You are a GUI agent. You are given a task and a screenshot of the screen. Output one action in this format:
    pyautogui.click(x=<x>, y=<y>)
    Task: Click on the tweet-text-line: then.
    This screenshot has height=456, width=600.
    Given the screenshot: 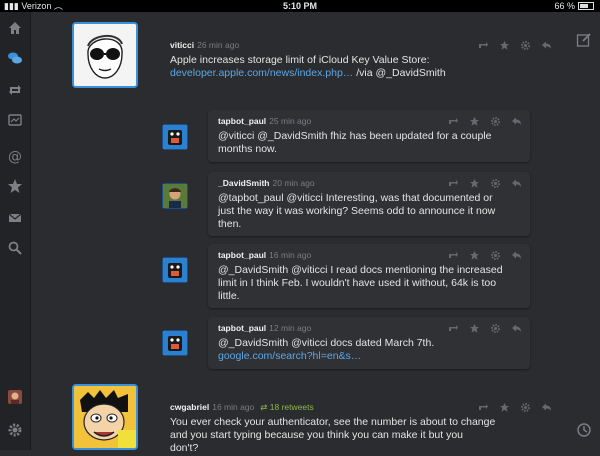 What is the action you would take?
    pyautogui.click(x=230, y=224)
    